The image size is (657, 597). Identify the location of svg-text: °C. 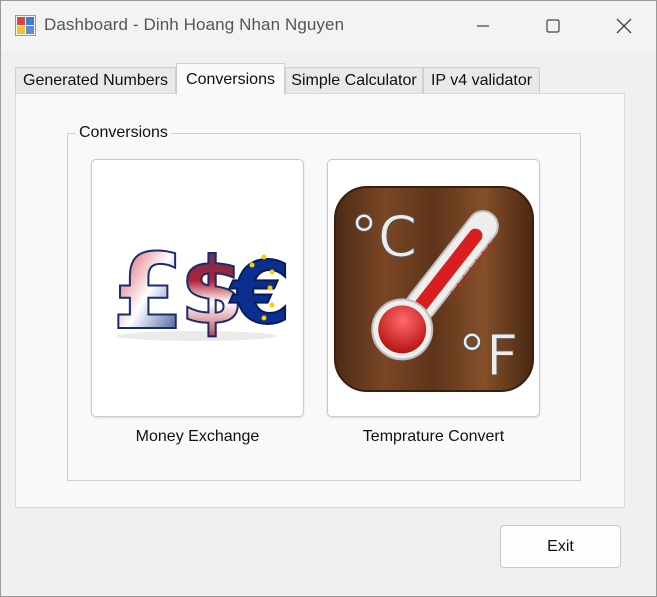
(383, 237).